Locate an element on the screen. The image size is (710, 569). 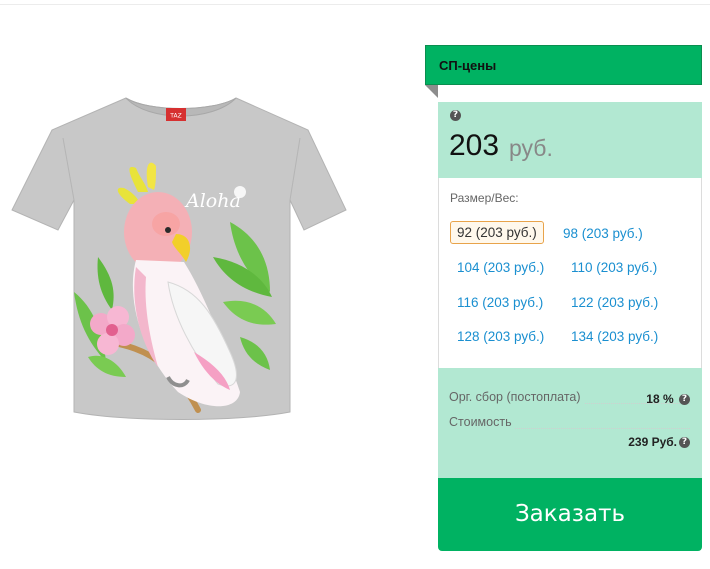
price-box: ? 203 руб. is located at coordinates (570, 140).